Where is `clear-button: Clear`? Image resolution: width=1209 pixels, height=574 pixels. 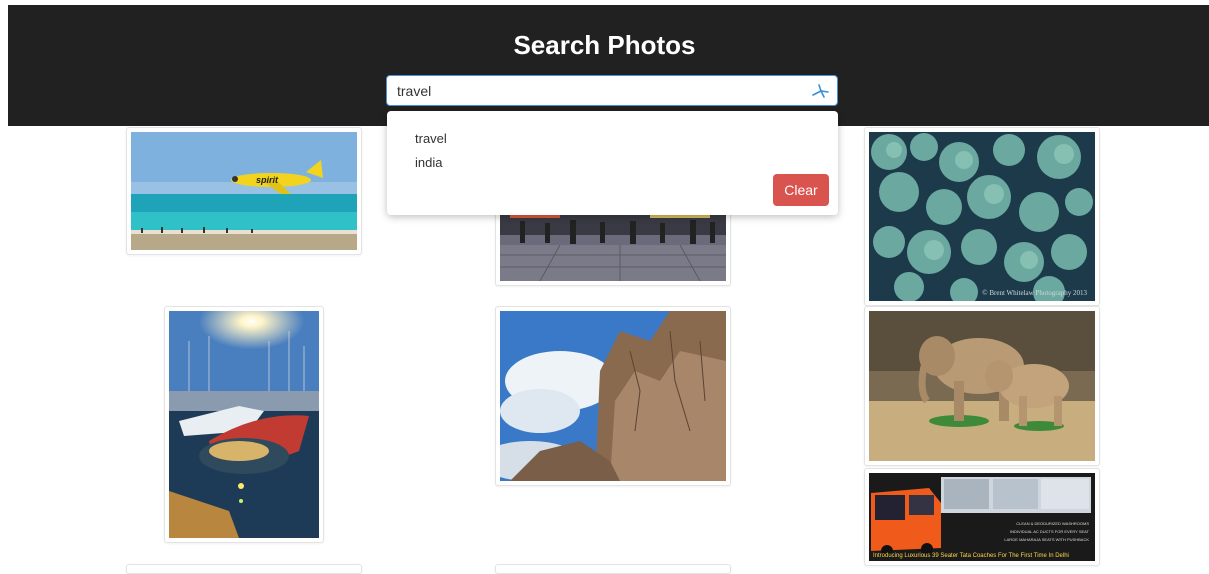 clear-button: Clear is located at coordinates (801, 190).